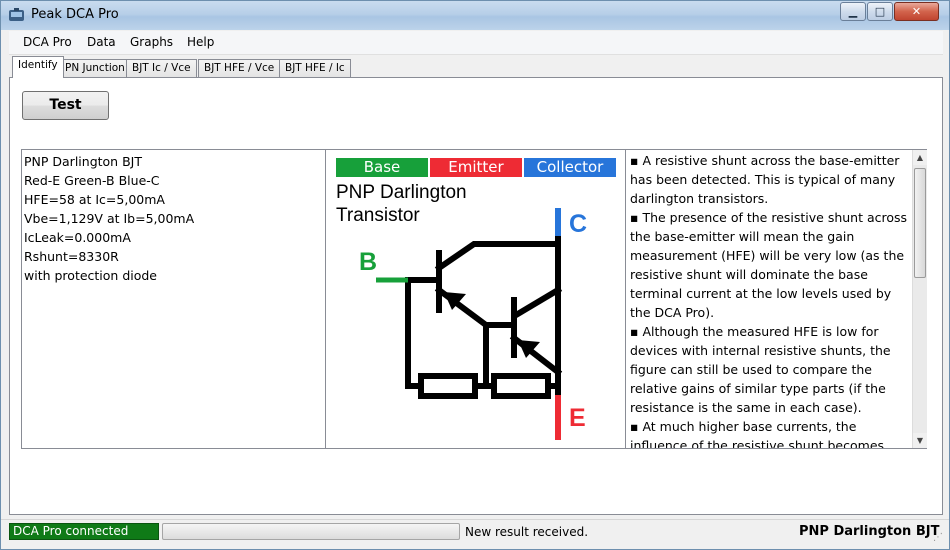  What do you see at coordinates (368, 262) in the screenshot?
I see `pin-b-label: B` at bounding box center [368, 262].